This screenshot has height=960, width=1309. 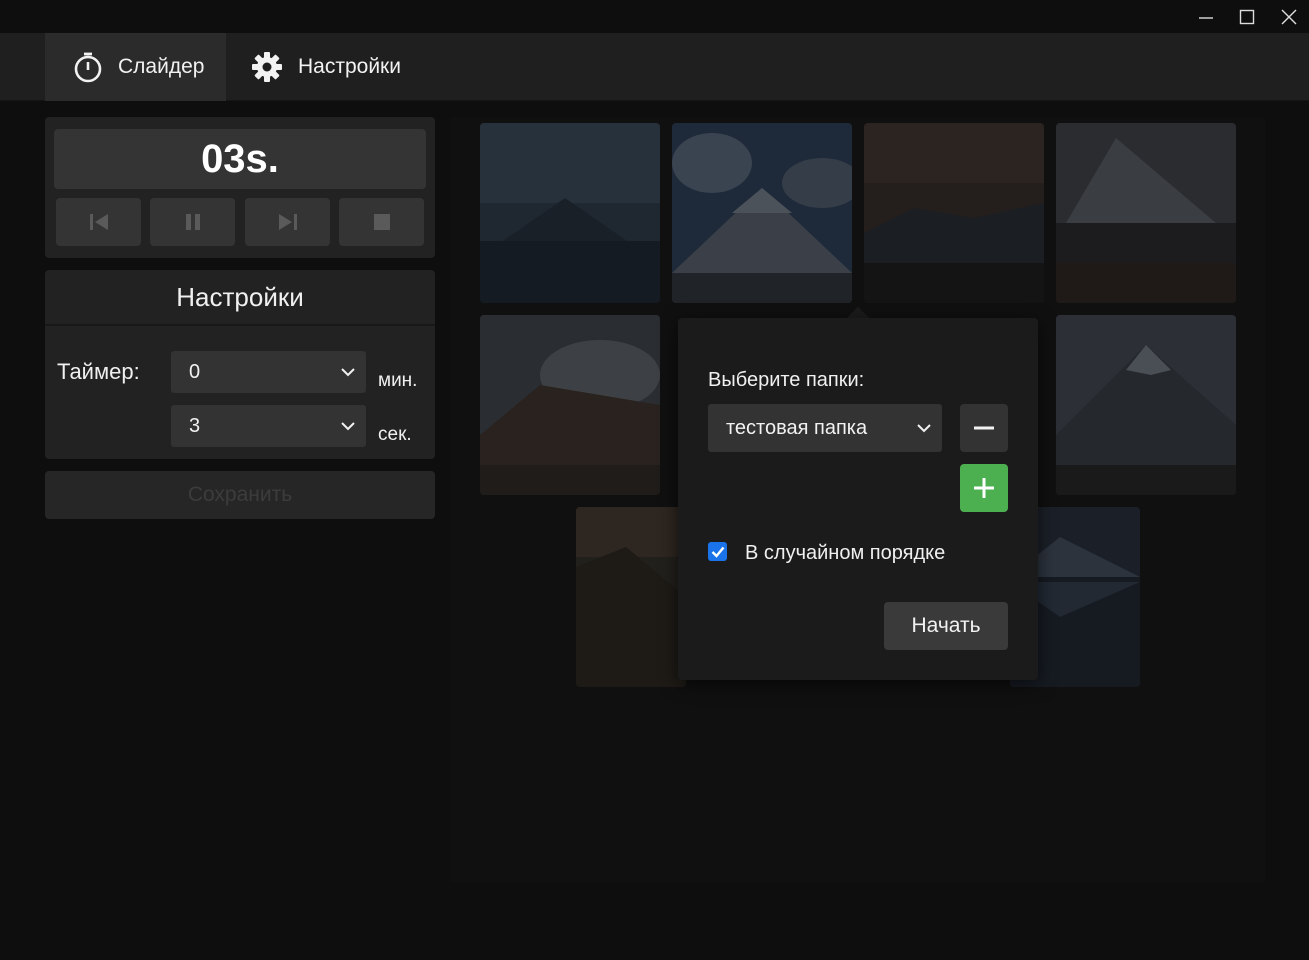 I want to click on next-button, so click(x=287, y=222).